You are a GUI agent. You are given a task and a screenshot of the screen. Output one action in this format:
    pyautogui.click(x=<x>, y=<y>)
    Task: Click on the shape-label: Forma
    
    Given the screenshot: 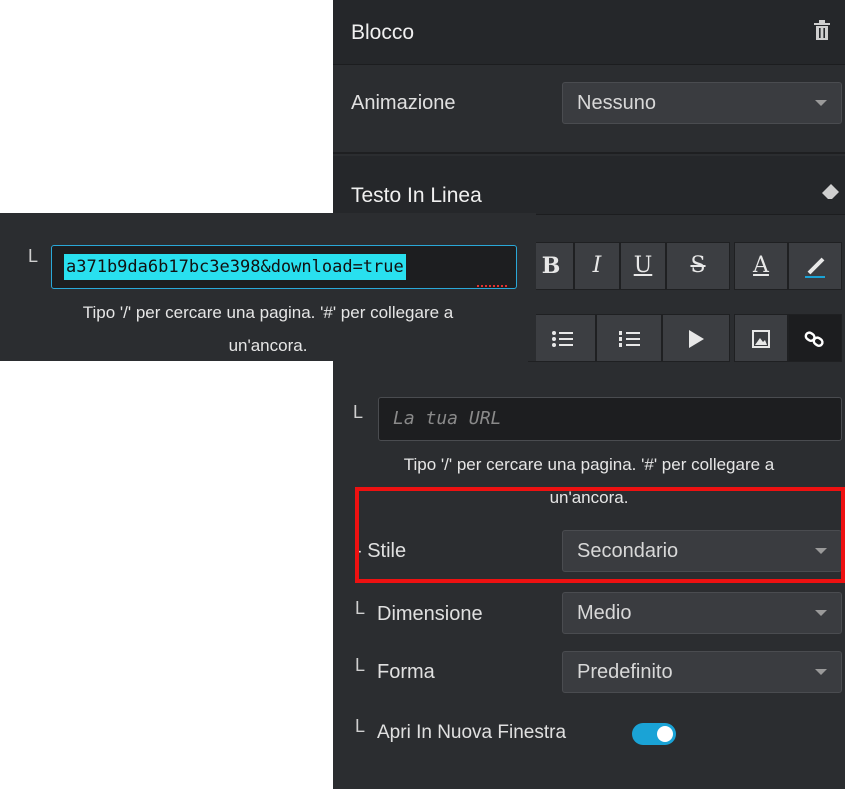 What is the action you would take?
    pyautogui.click(x=406, y=672)
    